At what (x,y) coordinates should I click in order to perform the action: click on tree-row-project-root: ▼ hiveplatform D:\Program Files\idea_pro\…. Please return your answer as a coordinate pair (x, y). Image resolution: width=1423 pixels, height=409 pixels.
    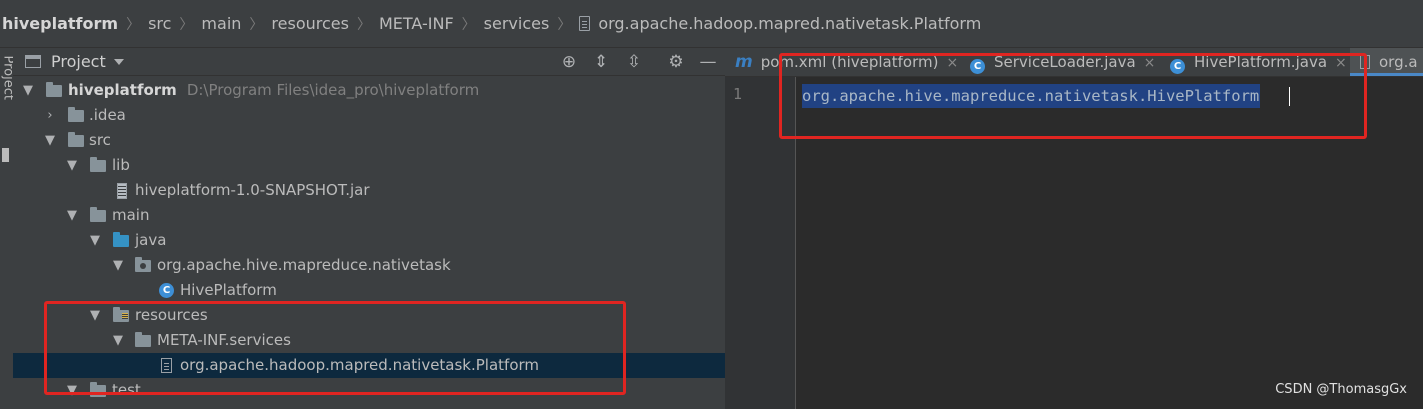
    Looking at the image, I should click on (369, 90).